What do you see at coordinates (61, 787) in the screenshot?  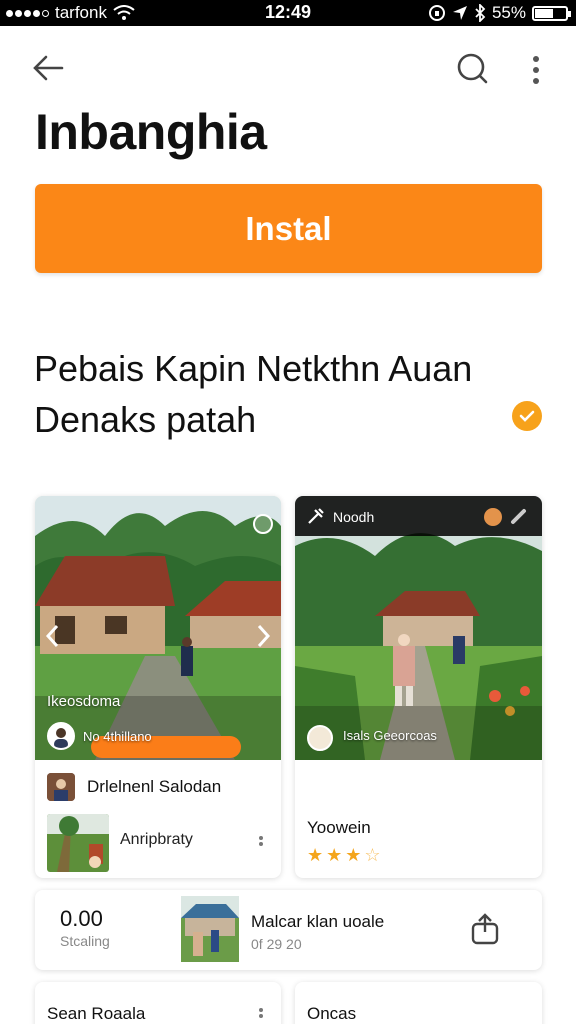 I see `author-thumbnail` at bounding box center [61, 787].